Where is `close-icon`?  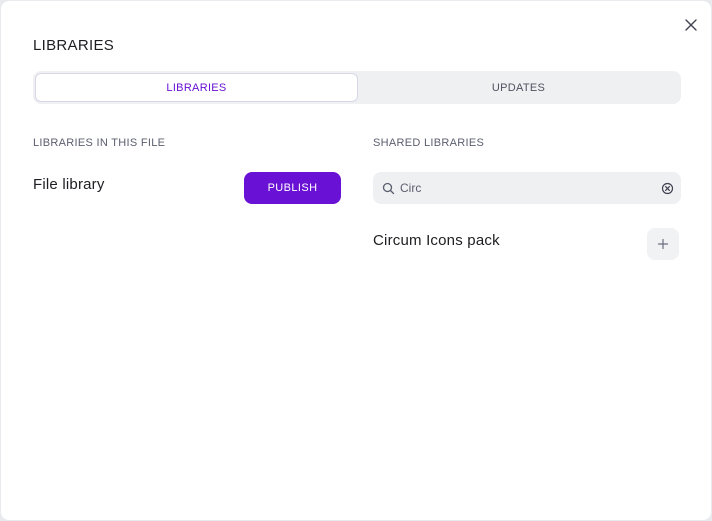 close-icon is located at coordinates (691, 25).